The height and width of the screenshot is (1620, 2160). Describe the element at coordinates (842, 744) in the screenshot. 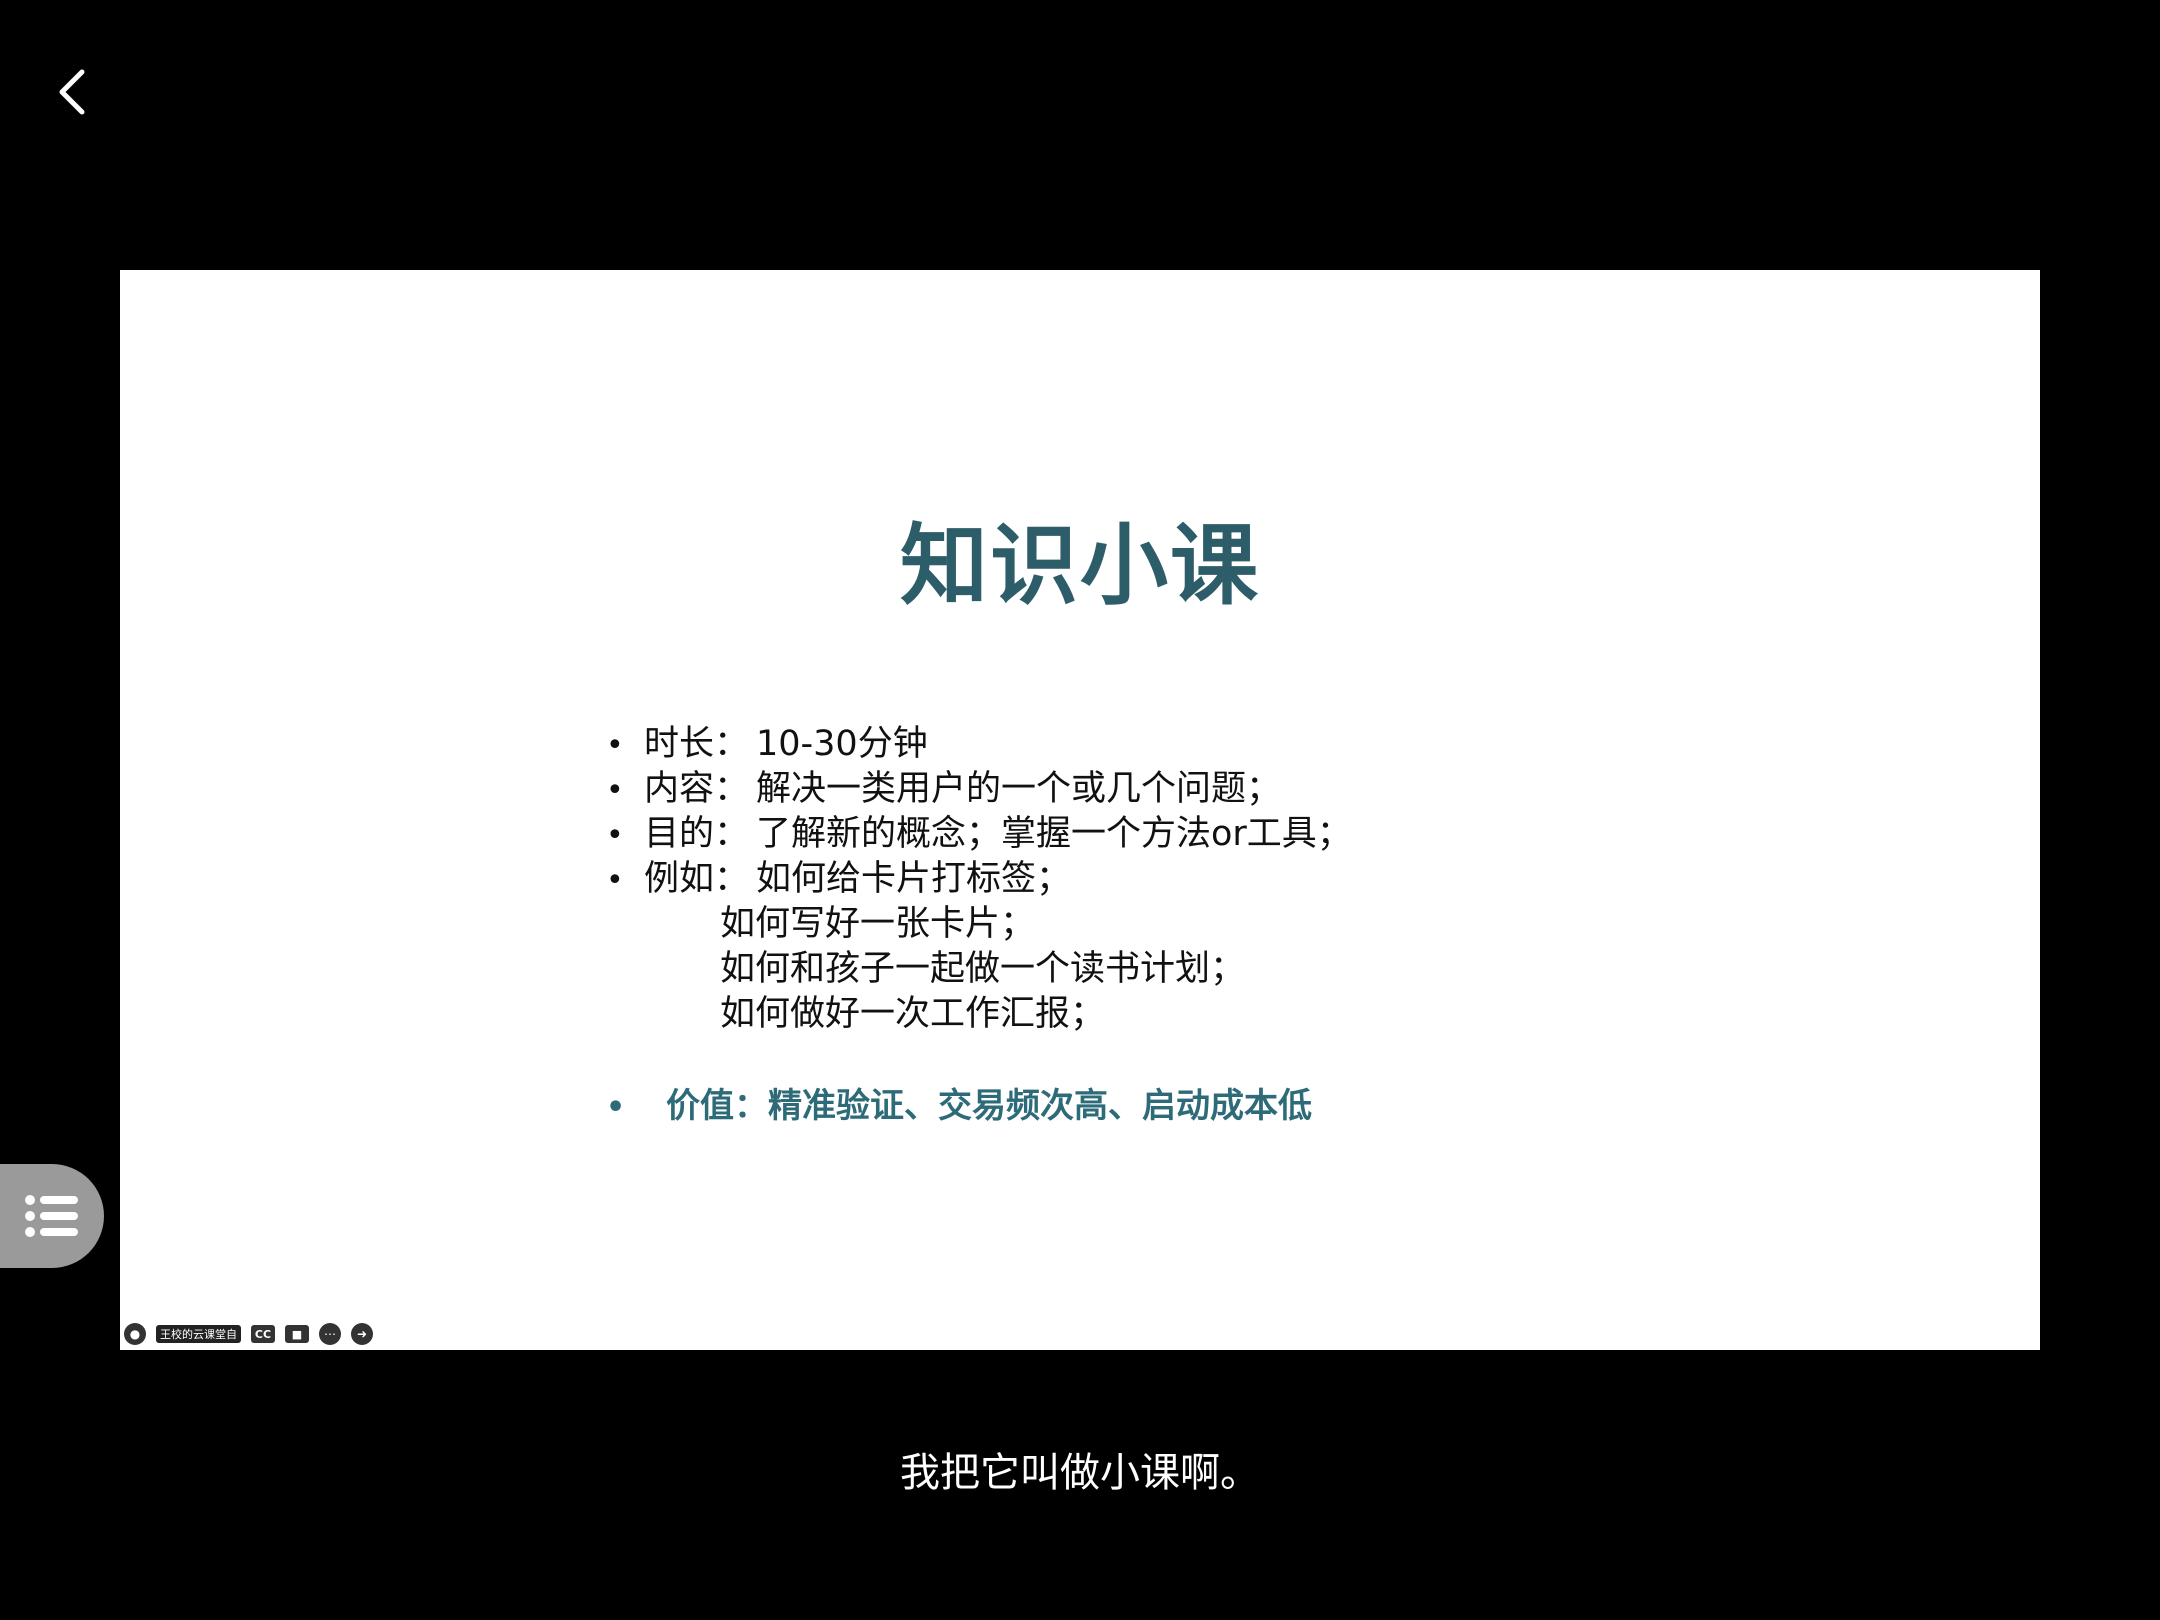

I see `bullet-value: 10-30分钟` at that location.